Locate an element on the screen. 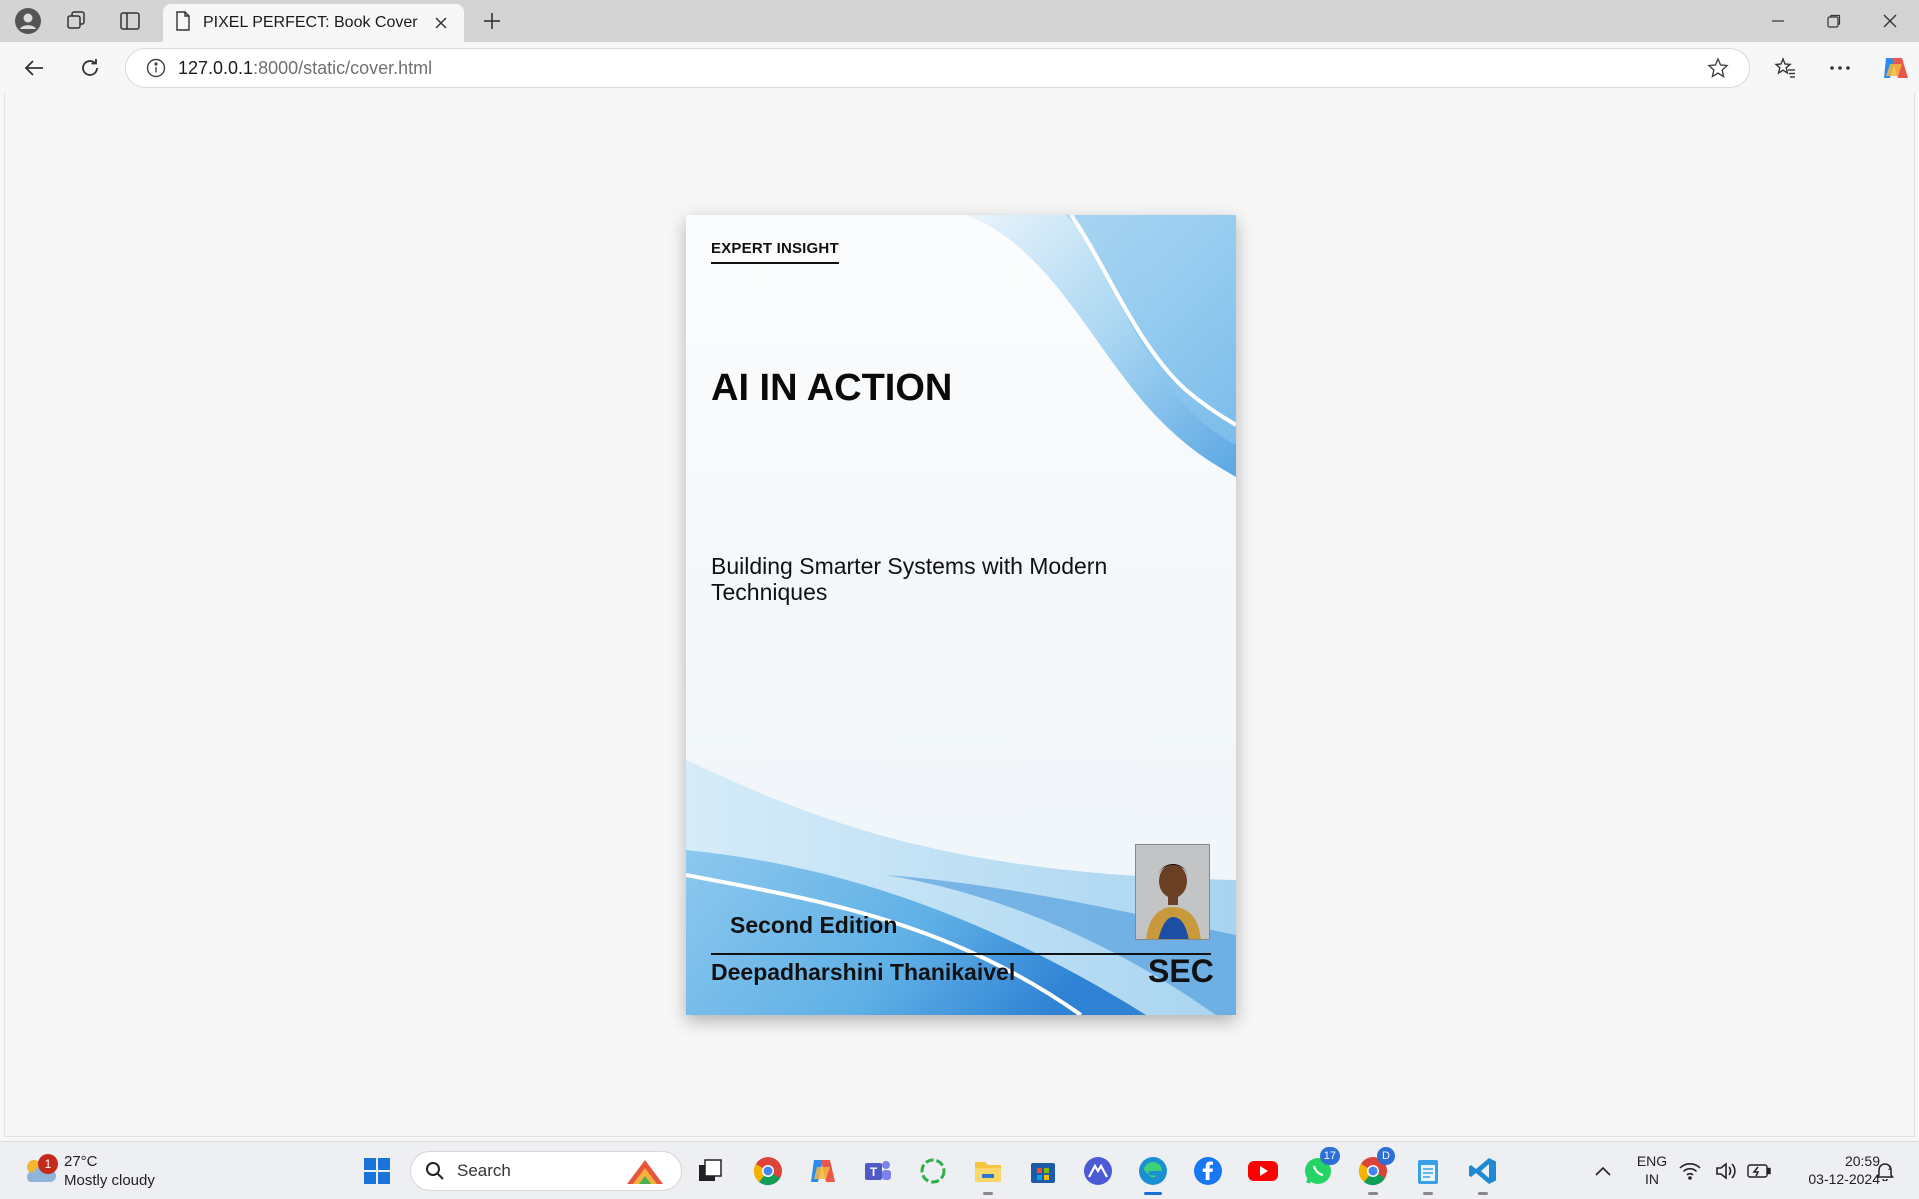 This screenshot has width=1919, height=1199. clock-time: 20:59 is located at coordinates (1862, 1161).